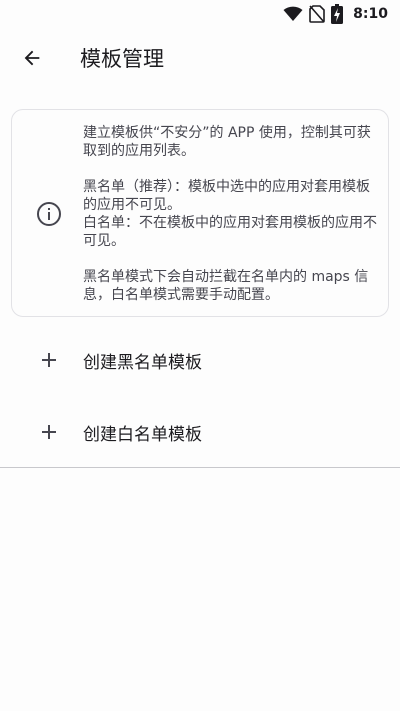 This screenshot has height=711, width=400. What do you see at coordinates (230, 232) in the screenshot?
I see `info-paragraph: 白名单：不在模板中的应用对套用模板的应用不可见。` at bounding box center [230, 232].